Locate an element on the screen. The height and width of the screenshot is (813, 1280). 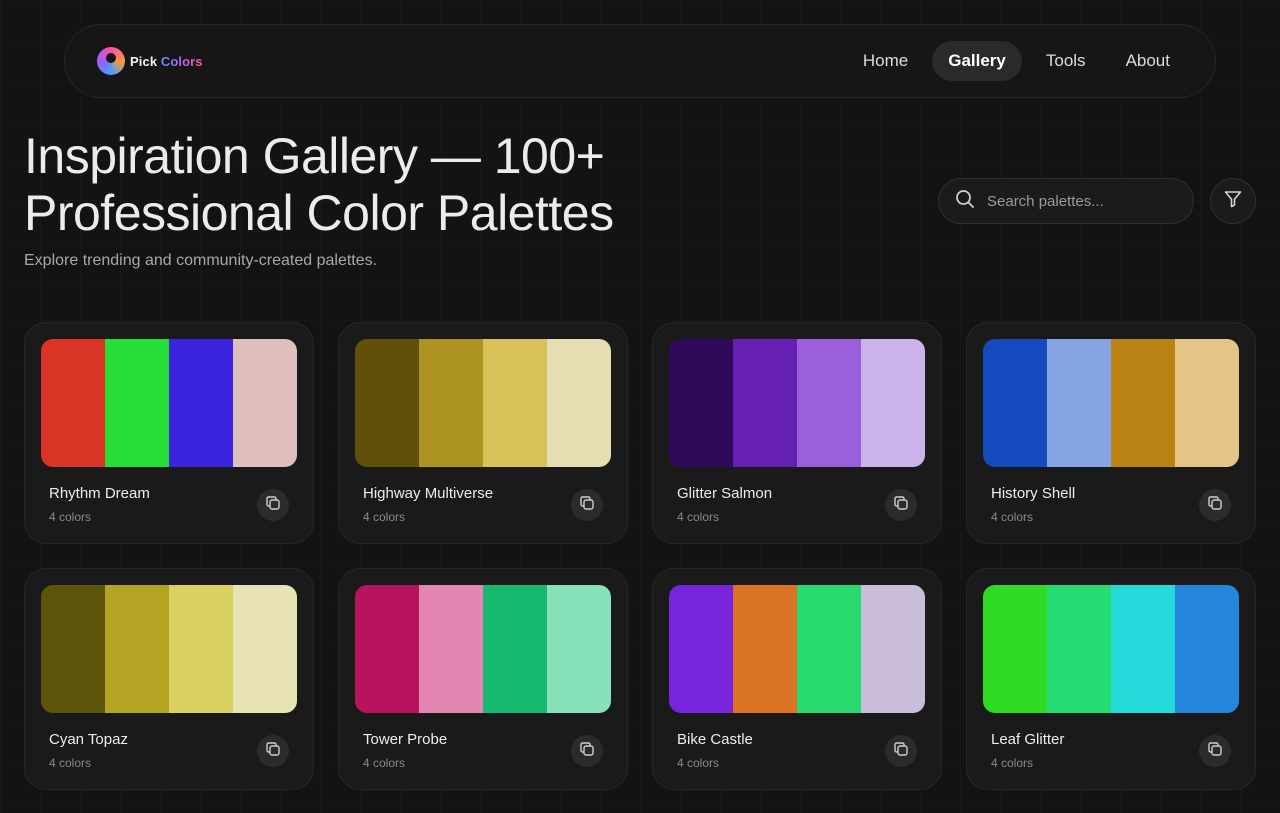
brand-logo: Pick Colors is located at coordinates (150, 61).